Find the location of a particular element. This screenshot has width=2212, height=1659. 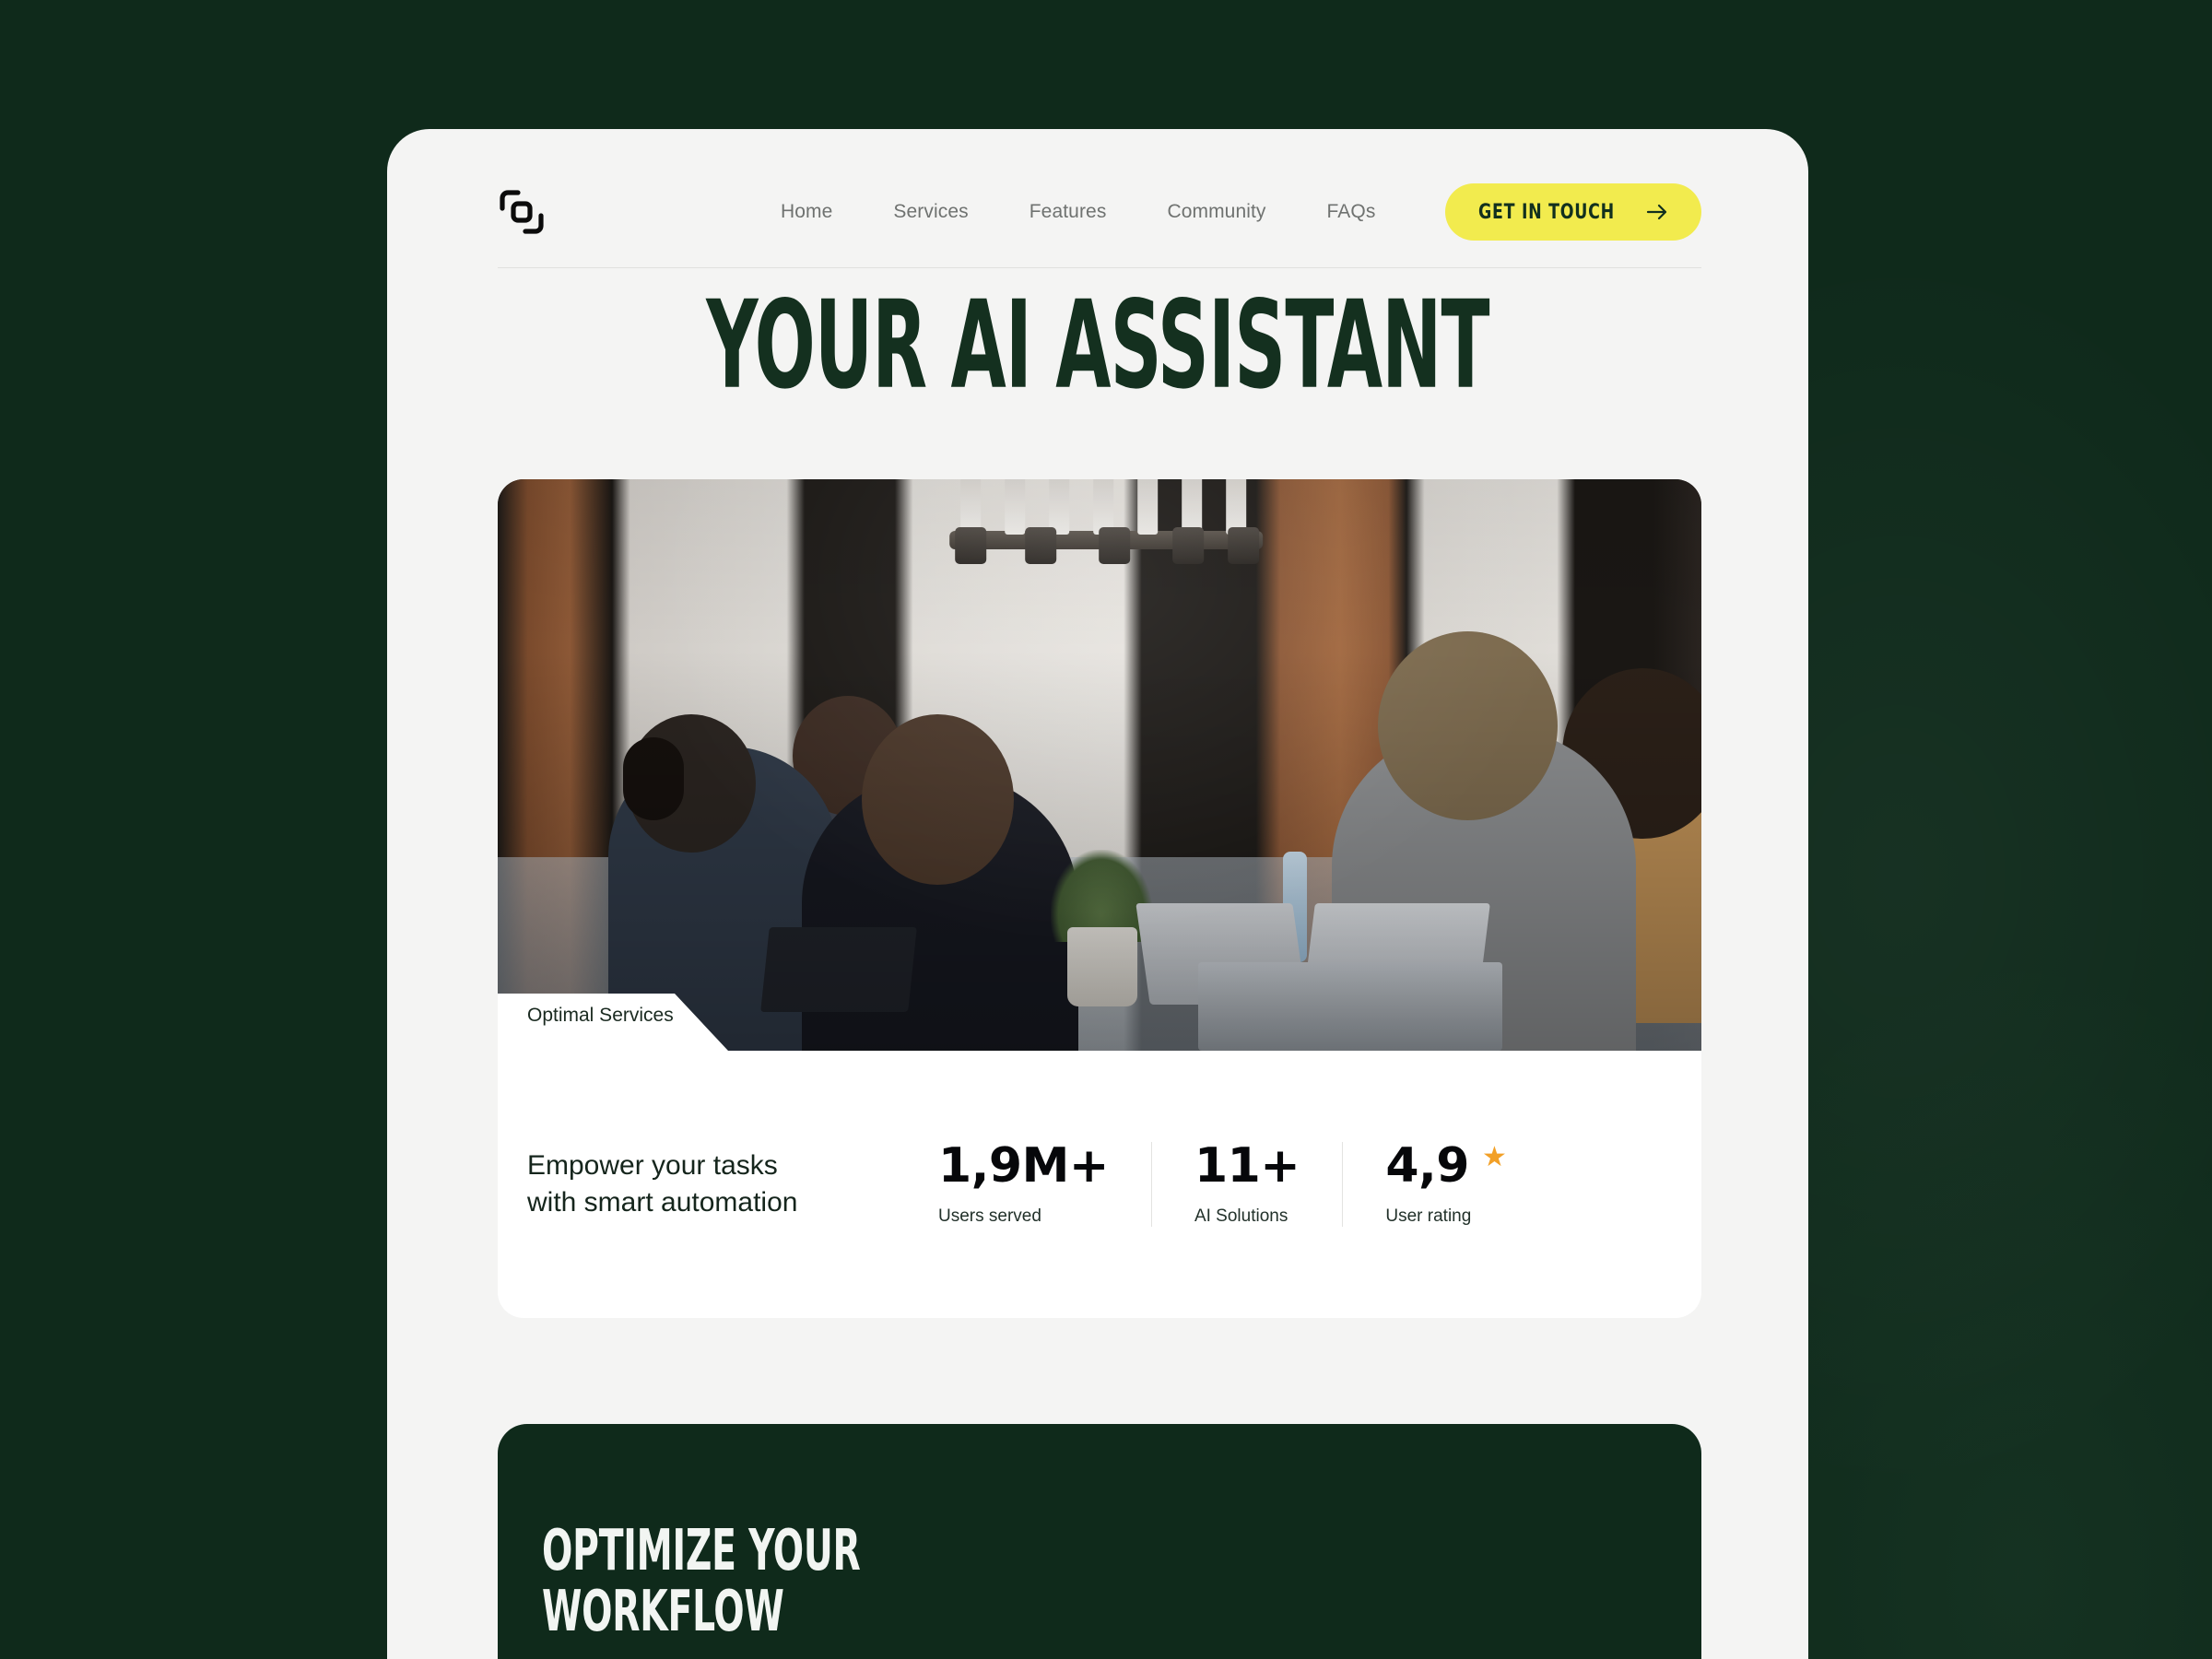

arrow-right-icon is located at coordinates (1656, 212).